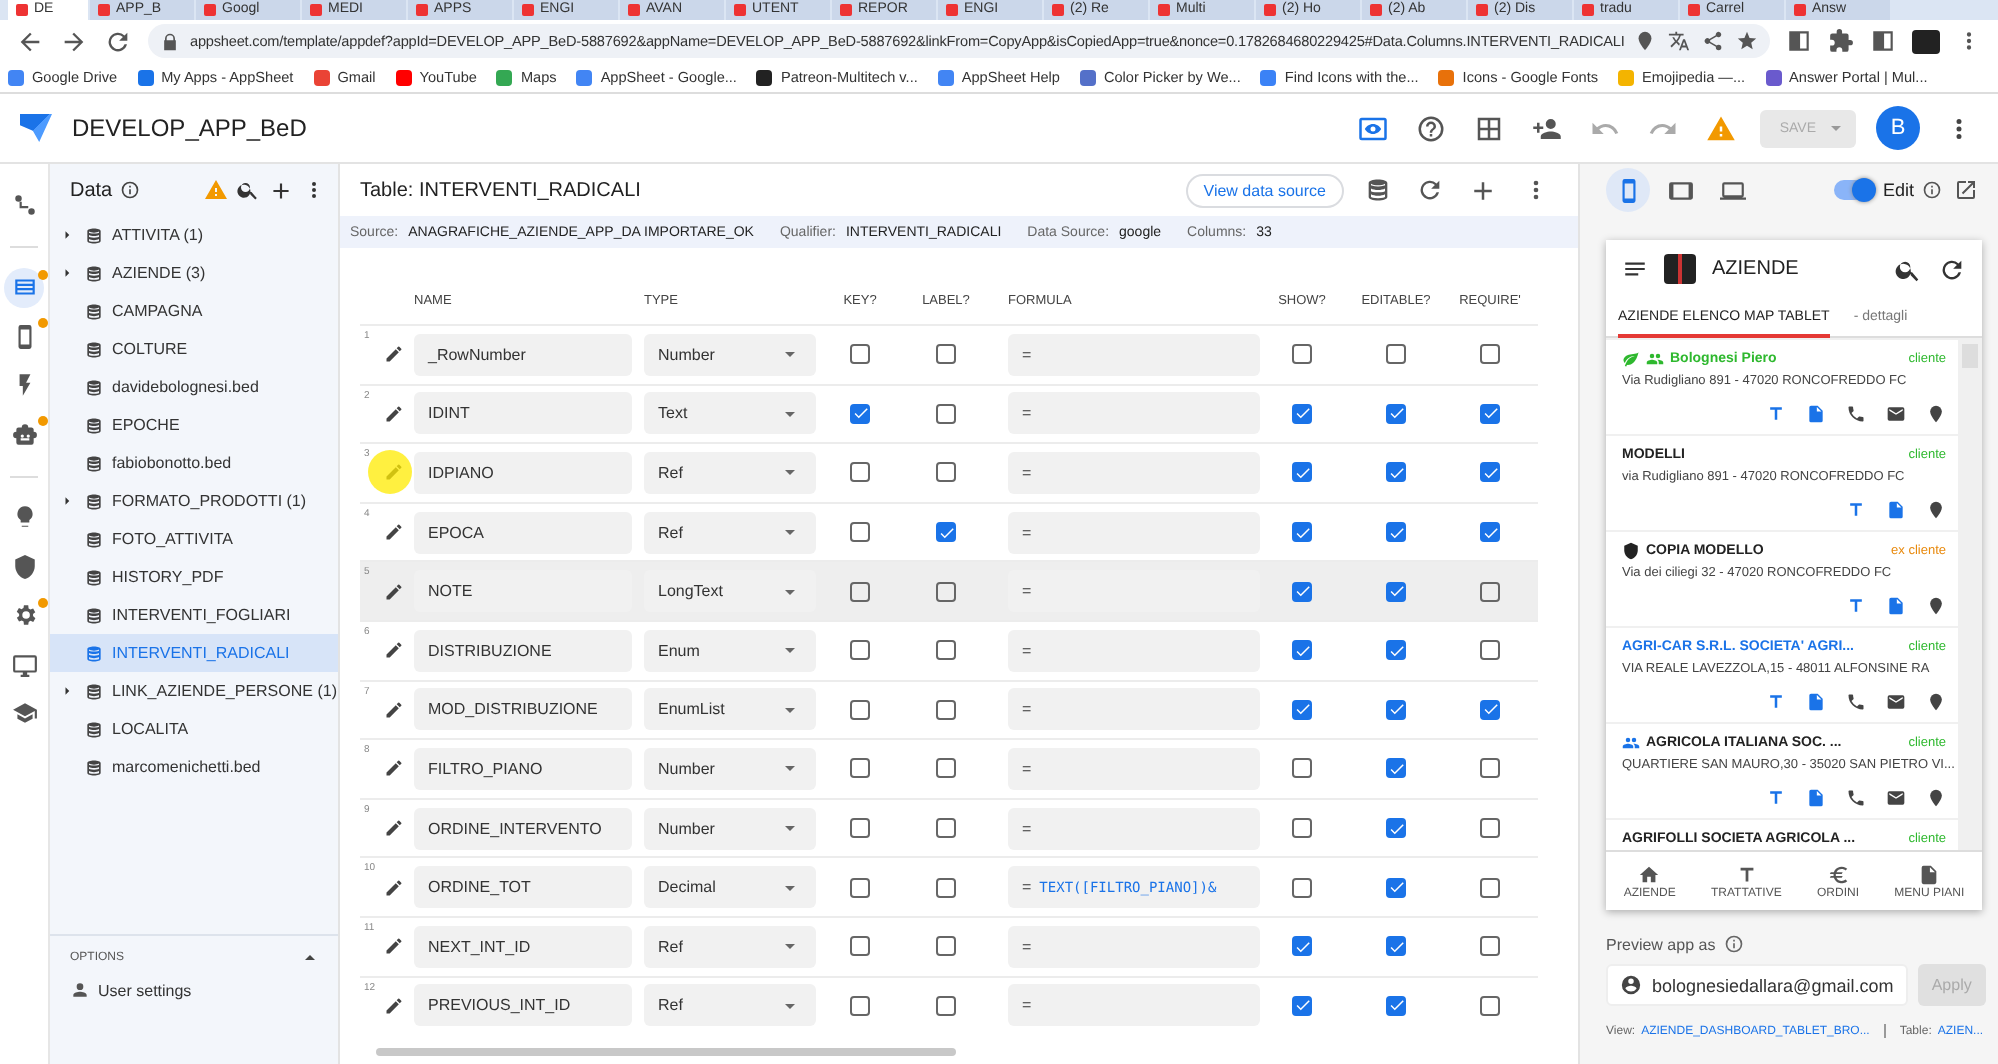 This screenshot has height=1064, width=1998. I want to click on view-data-source-button: View data source, so click(1264, 190).